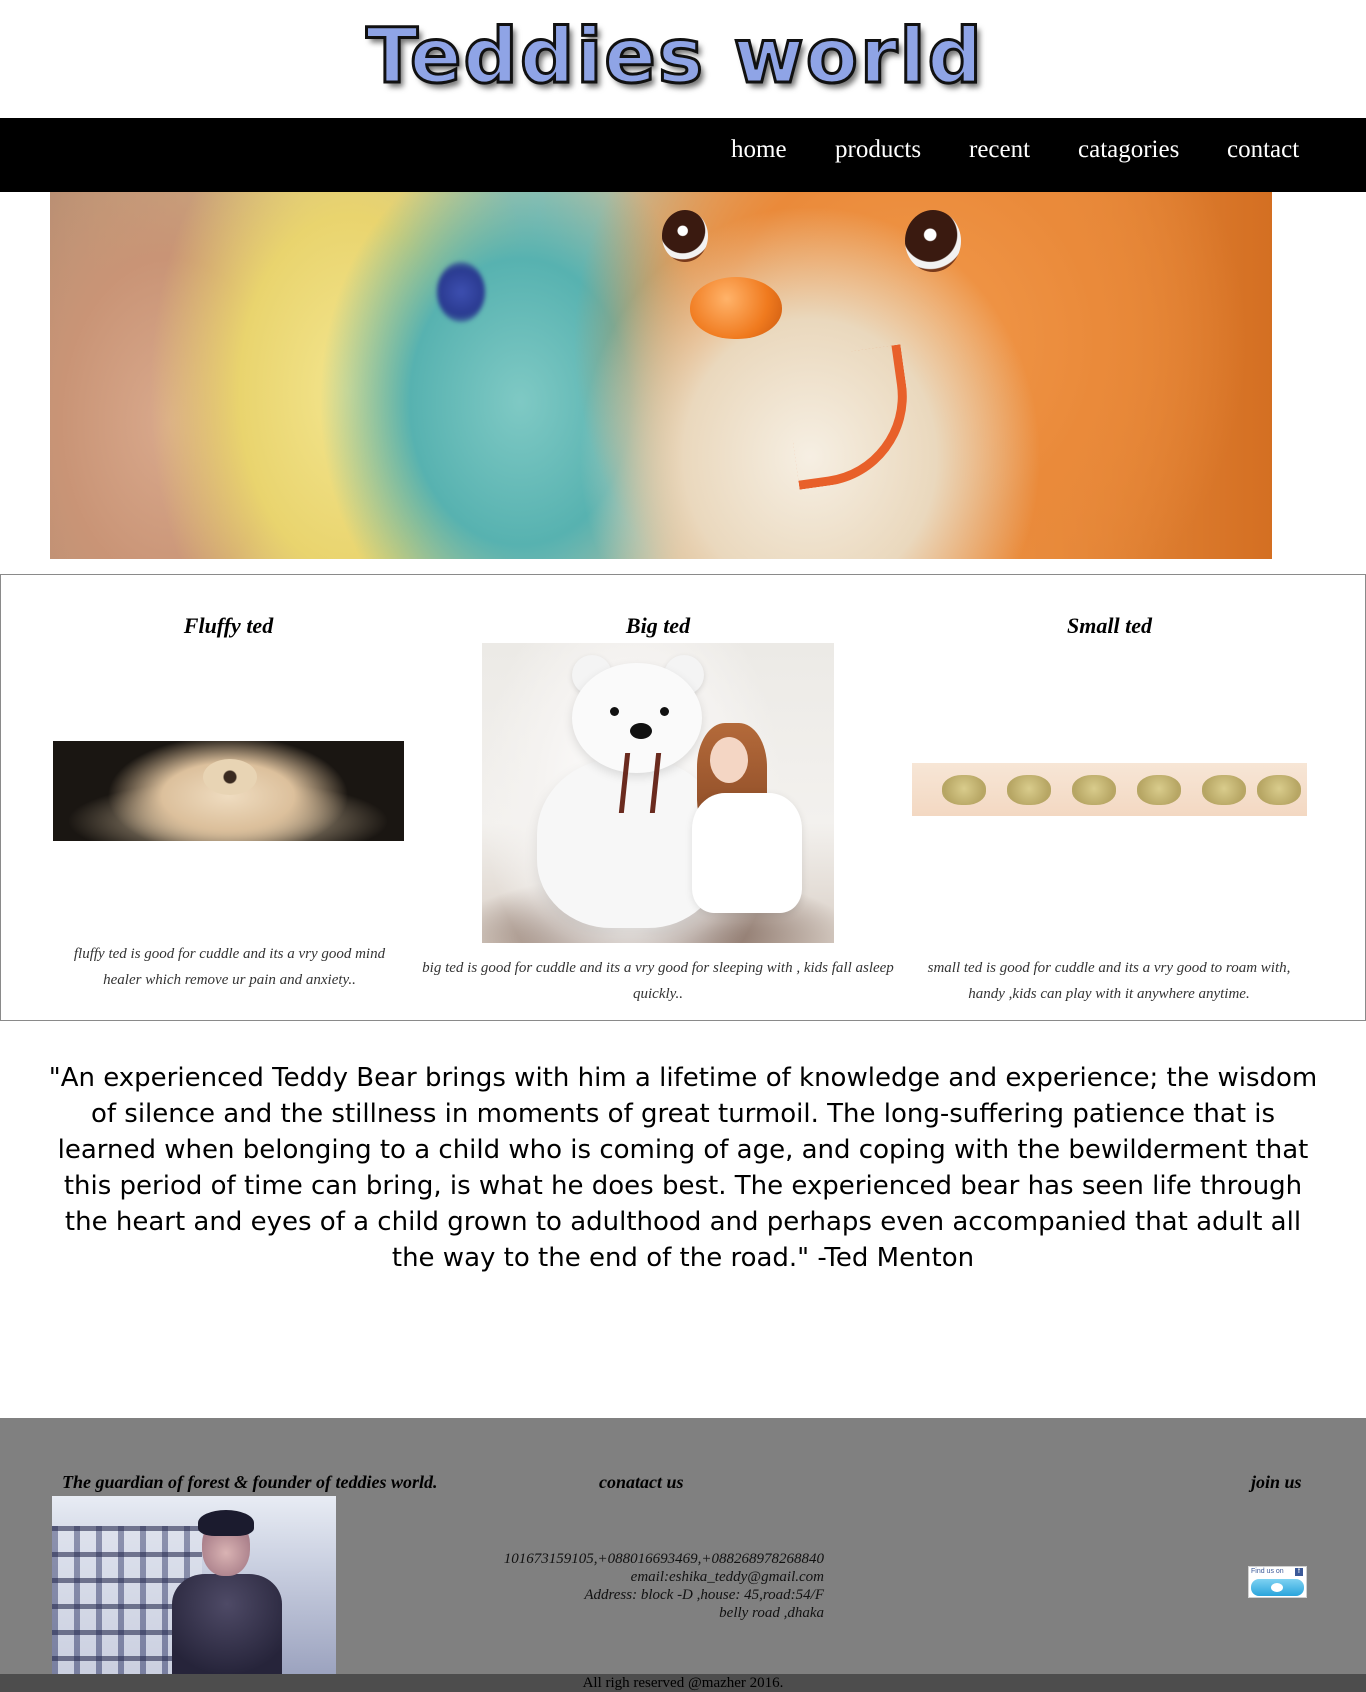  What do you see at coordinates (1128, 150) in the screenshot?
I see `nav-item-catagories: catagories` at bounding box center [1128, 150].